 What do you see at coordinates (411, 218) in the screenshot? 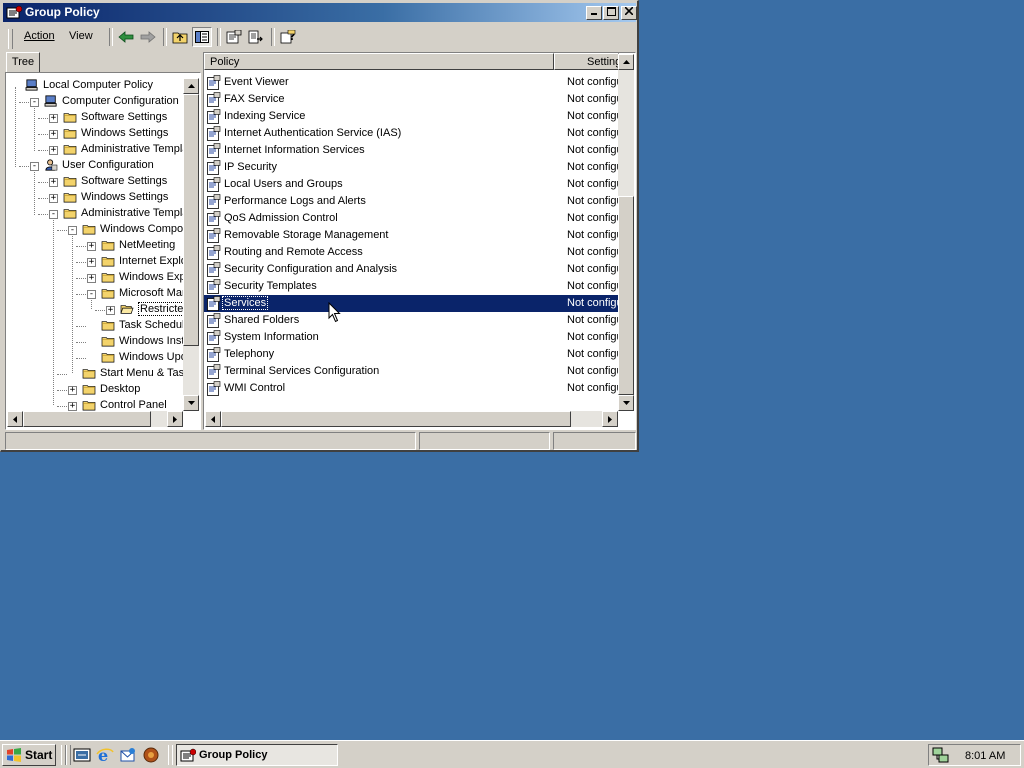
I see `policy-row: QoS Admission Control Not configured` at bounding box center [411, 218].